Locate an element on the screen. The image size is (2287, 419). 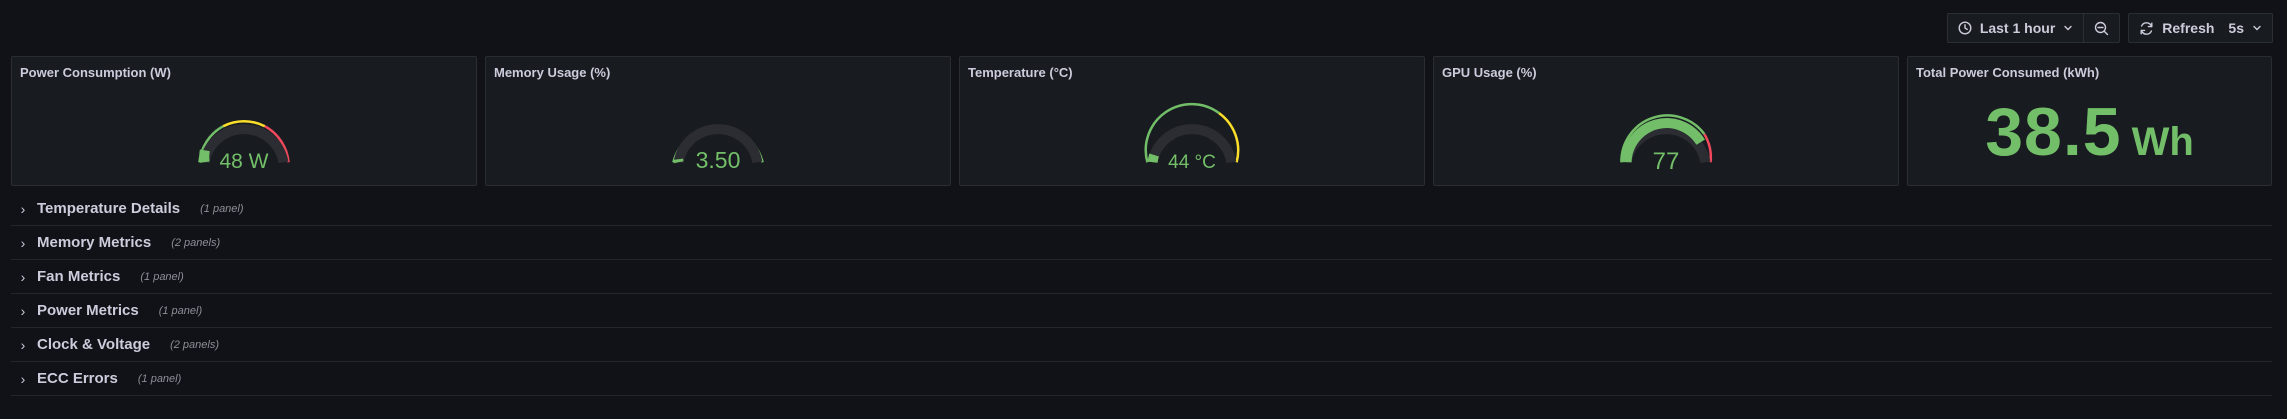
row-title: Temperature Details is located at coordinates (109, 208).